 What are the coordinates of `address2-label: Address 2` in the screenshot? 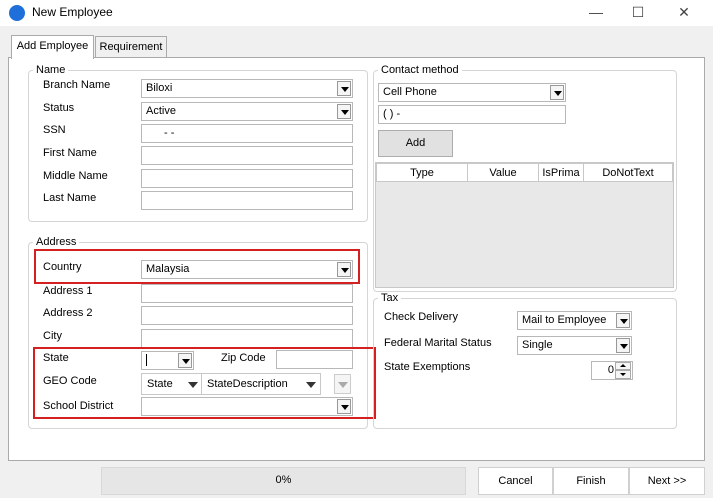 It's located at (68, 313).